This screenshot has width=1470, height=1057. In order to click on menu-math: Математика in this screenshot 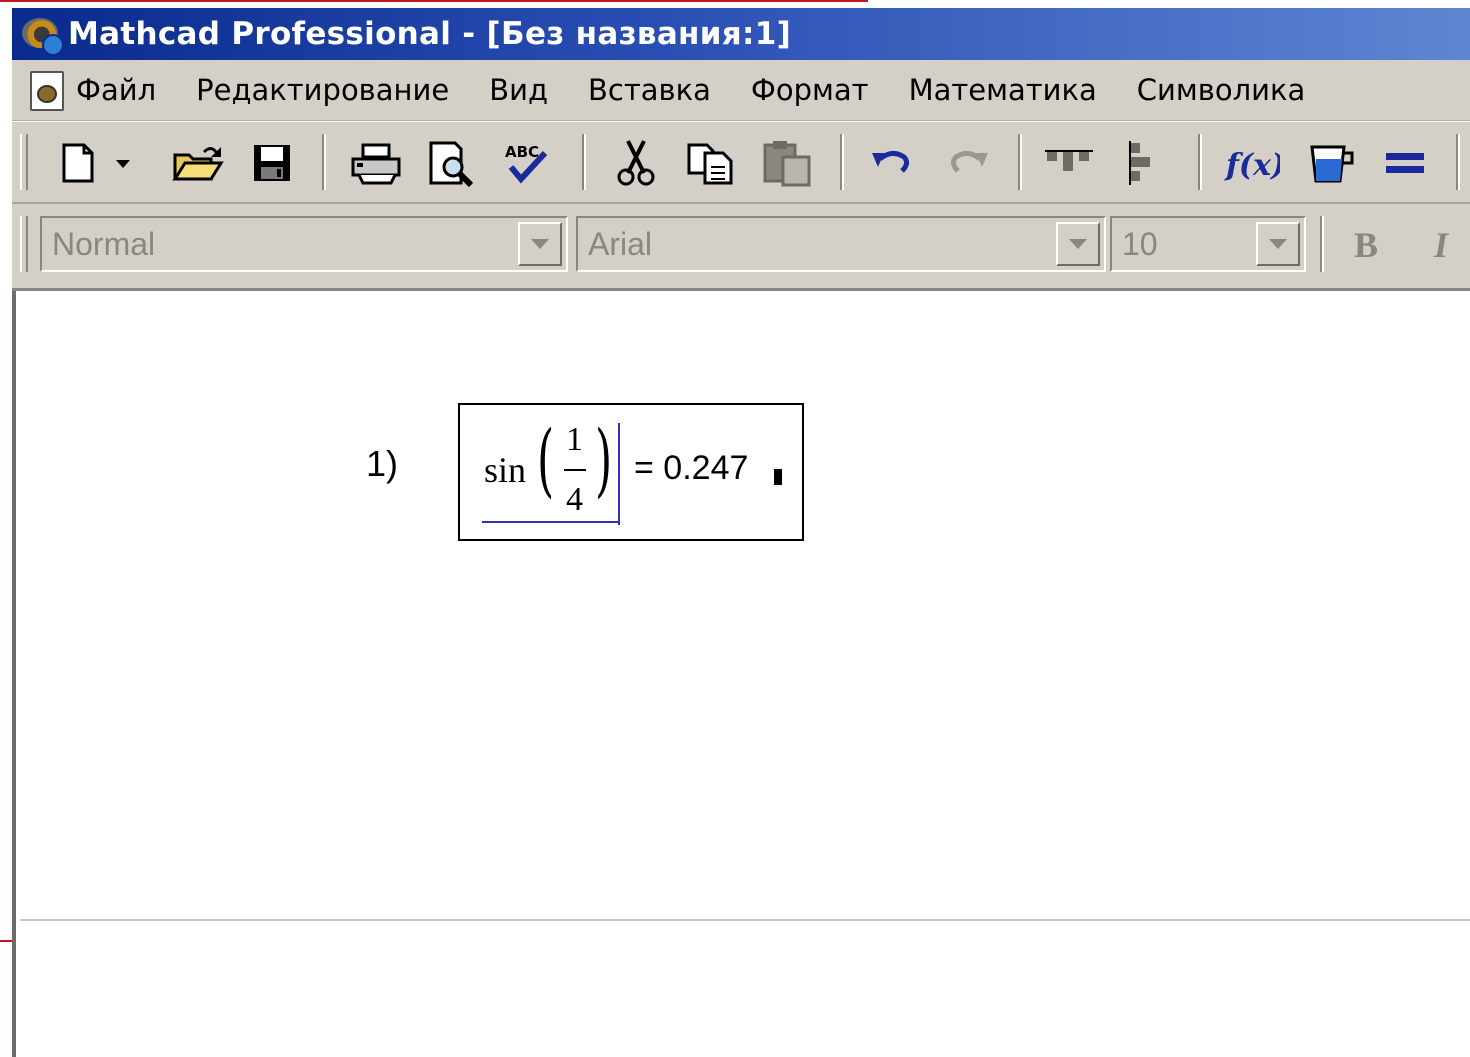, I will do `click(1003, 90)`.